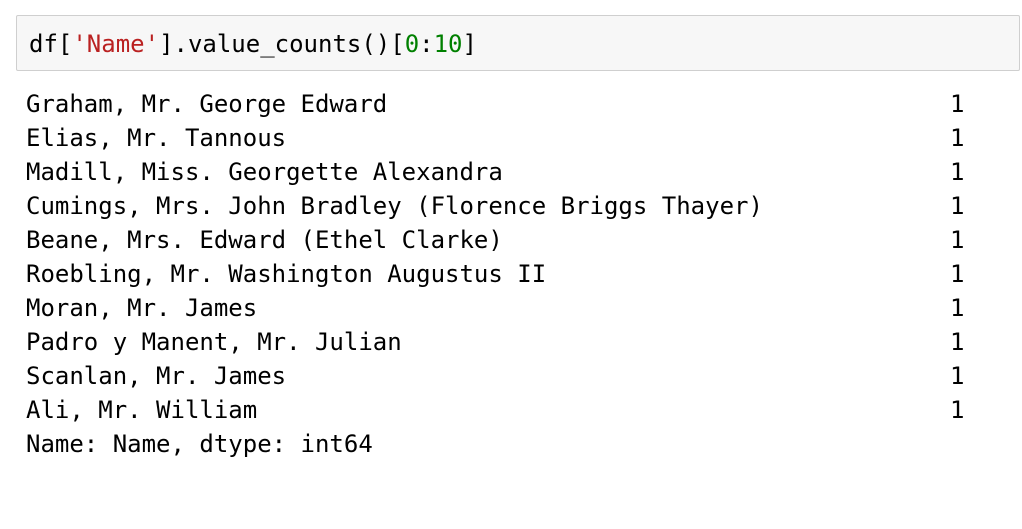 Image resolution: width=1022 pixels, height=529 pixels. I want to click on row-name: Ali, Mr. William, so click(142, 410).